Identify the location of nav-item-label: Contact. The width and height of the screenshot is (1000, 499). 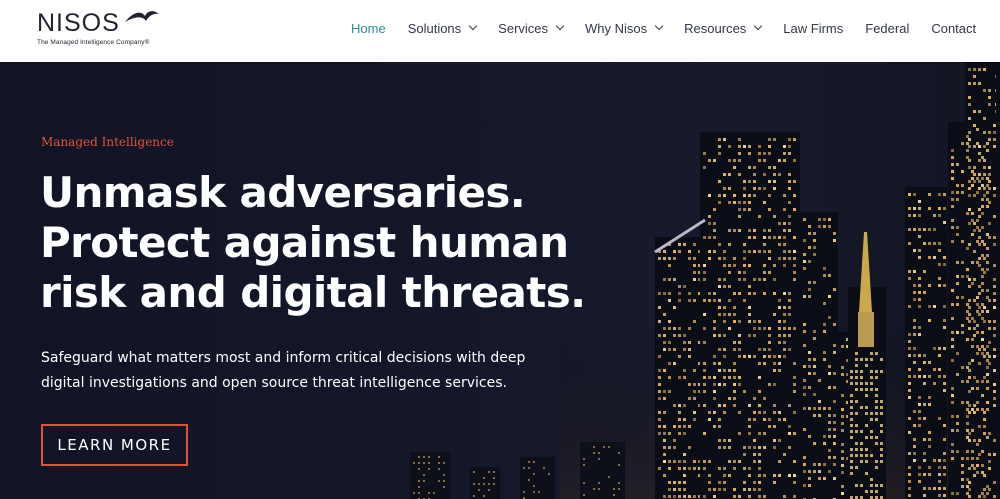
(954, 28).